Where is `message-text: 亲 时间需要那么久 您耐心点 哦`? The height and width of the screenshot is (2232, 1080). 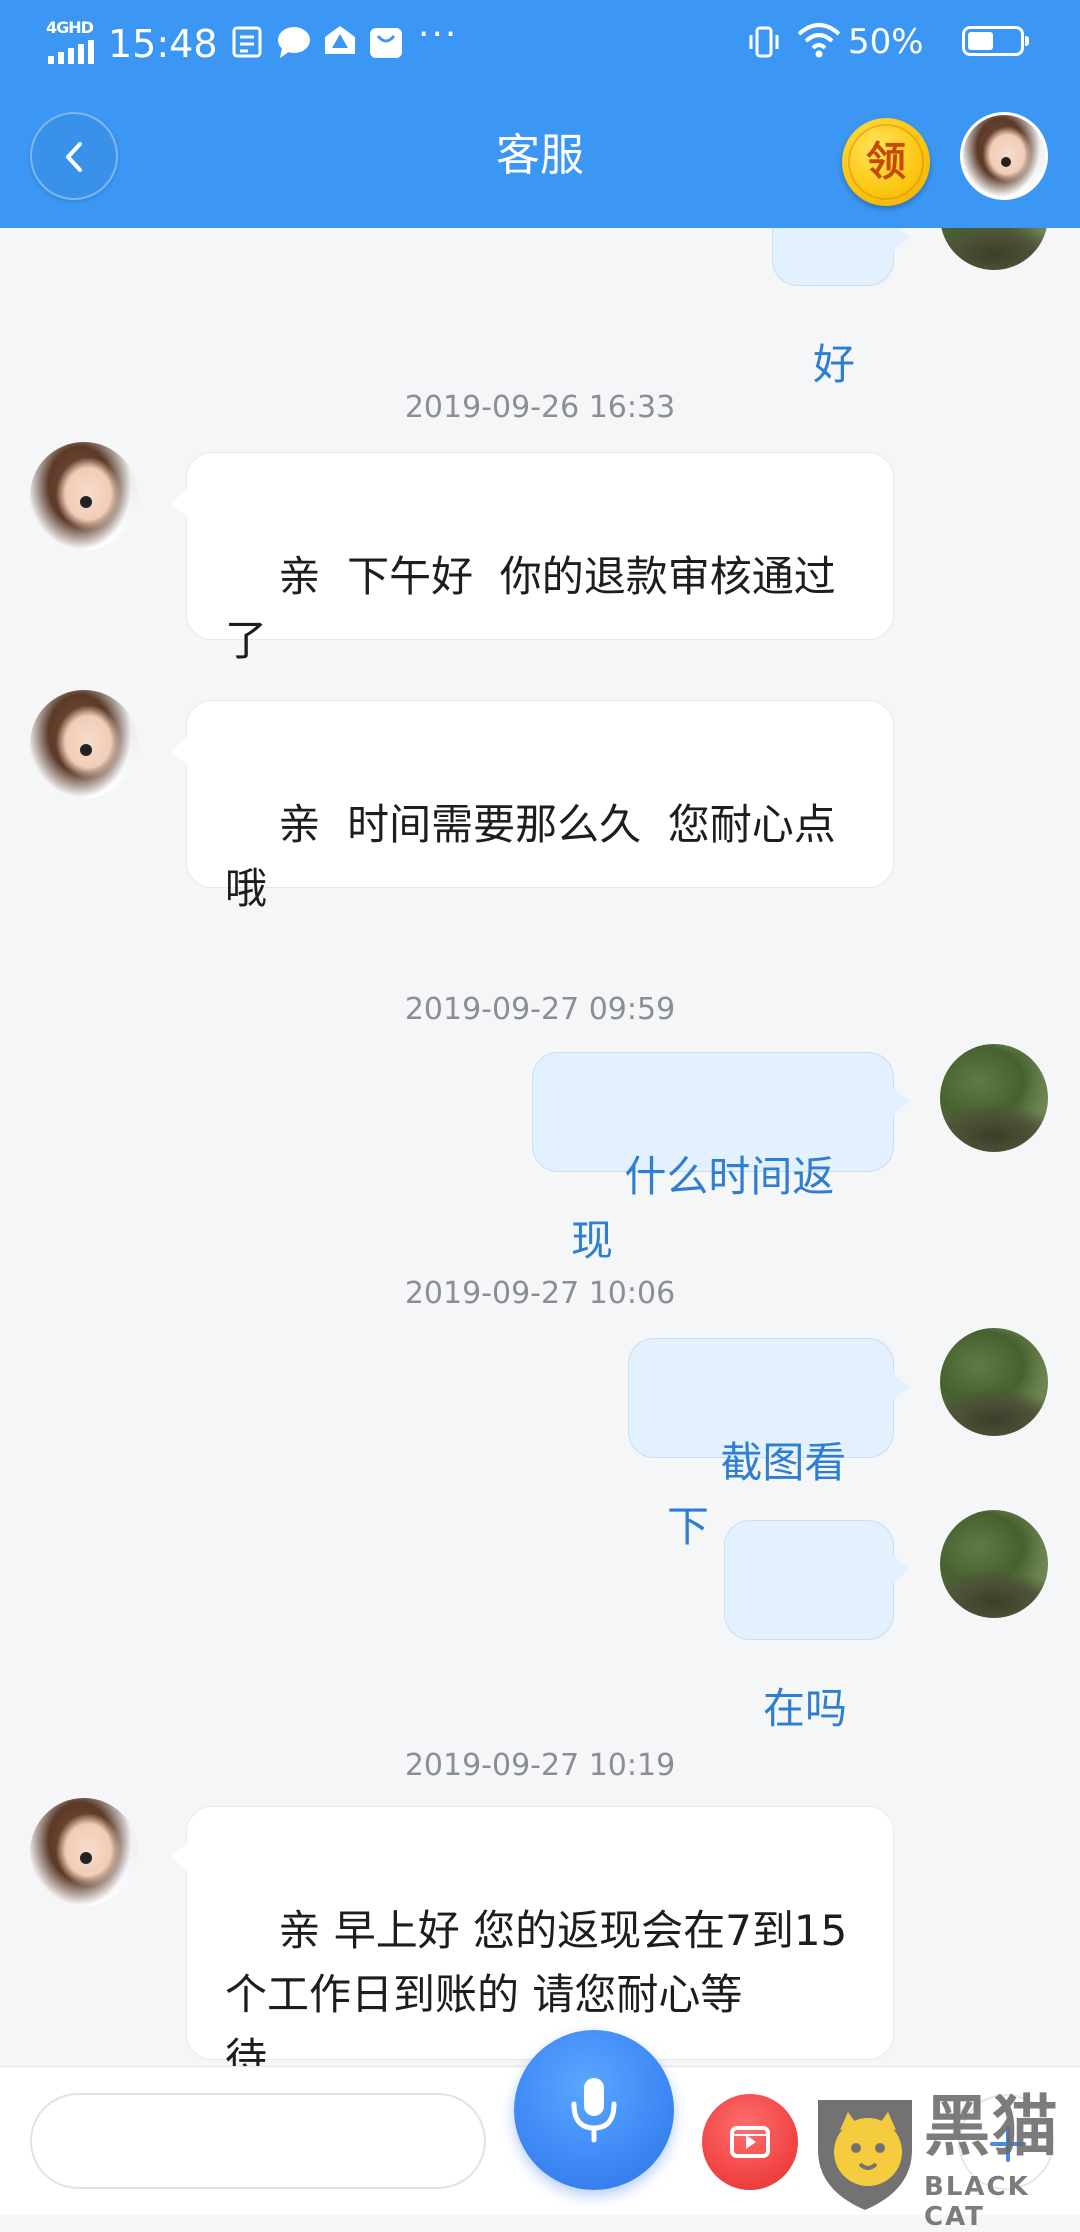
message-text: 亲 时间需要那么久 您耐心点 哦 is located at coordinates (530, 856).